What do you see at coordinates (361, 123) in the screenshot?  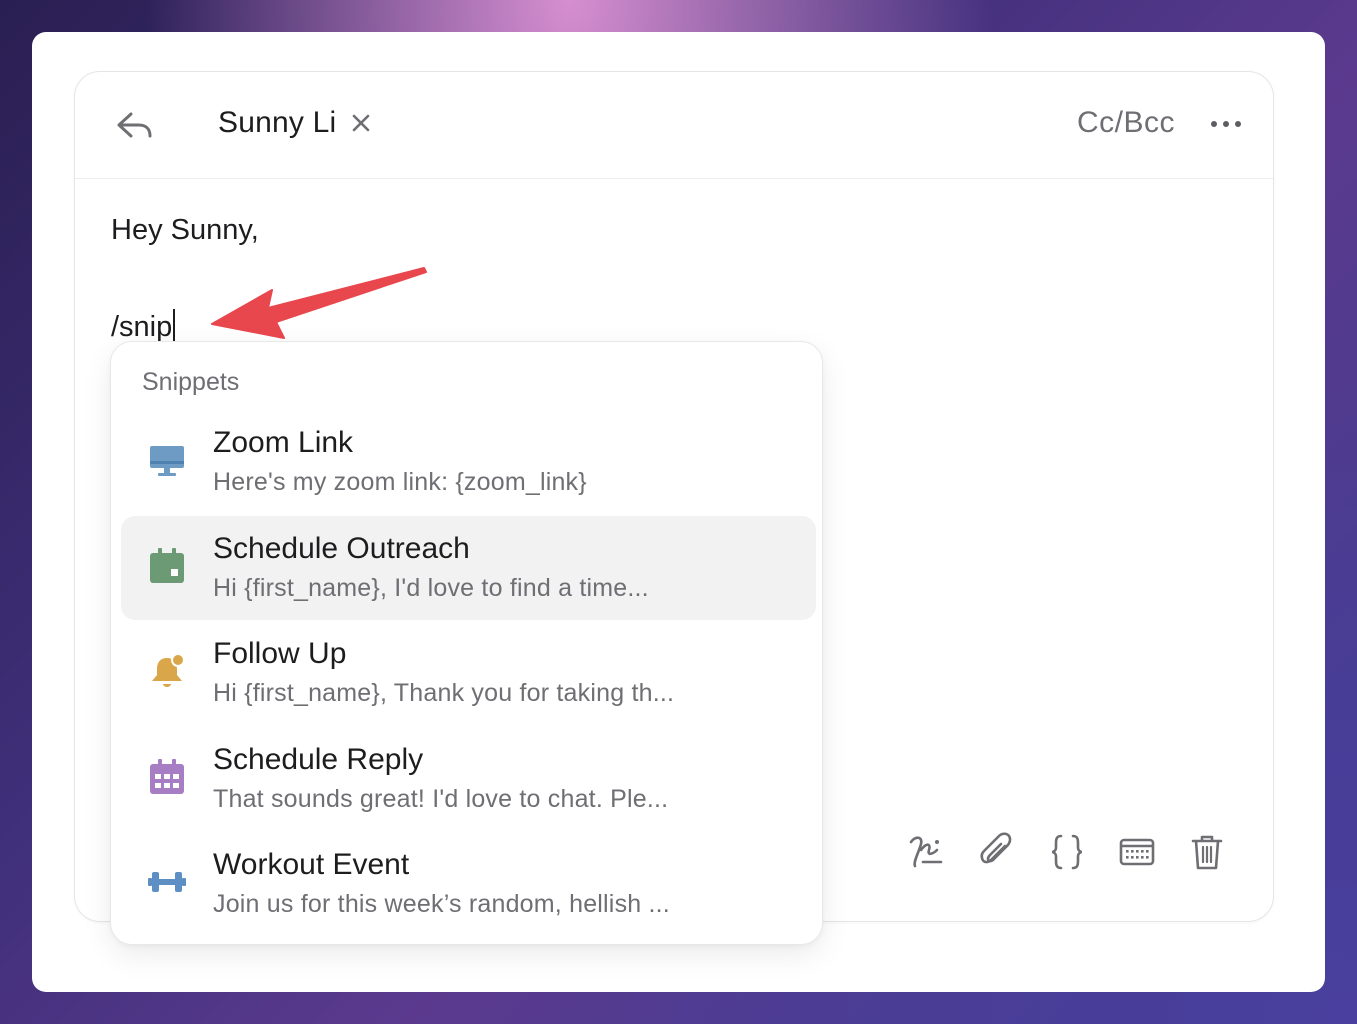 I see `close-icon` at bounding box center [361, 123].